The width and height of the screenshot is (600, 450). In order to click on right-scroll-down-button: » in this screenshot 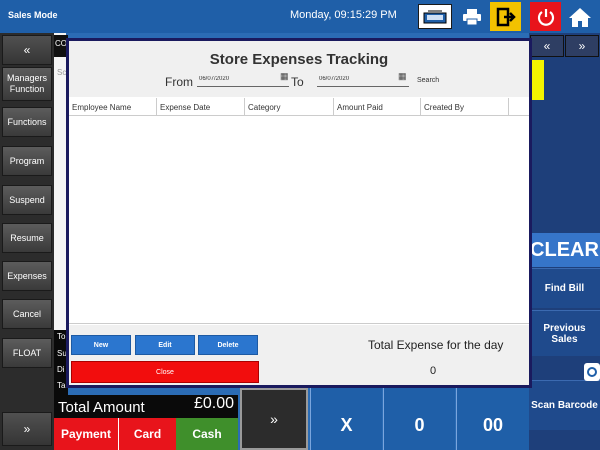, I will do `click(582, 46)`.